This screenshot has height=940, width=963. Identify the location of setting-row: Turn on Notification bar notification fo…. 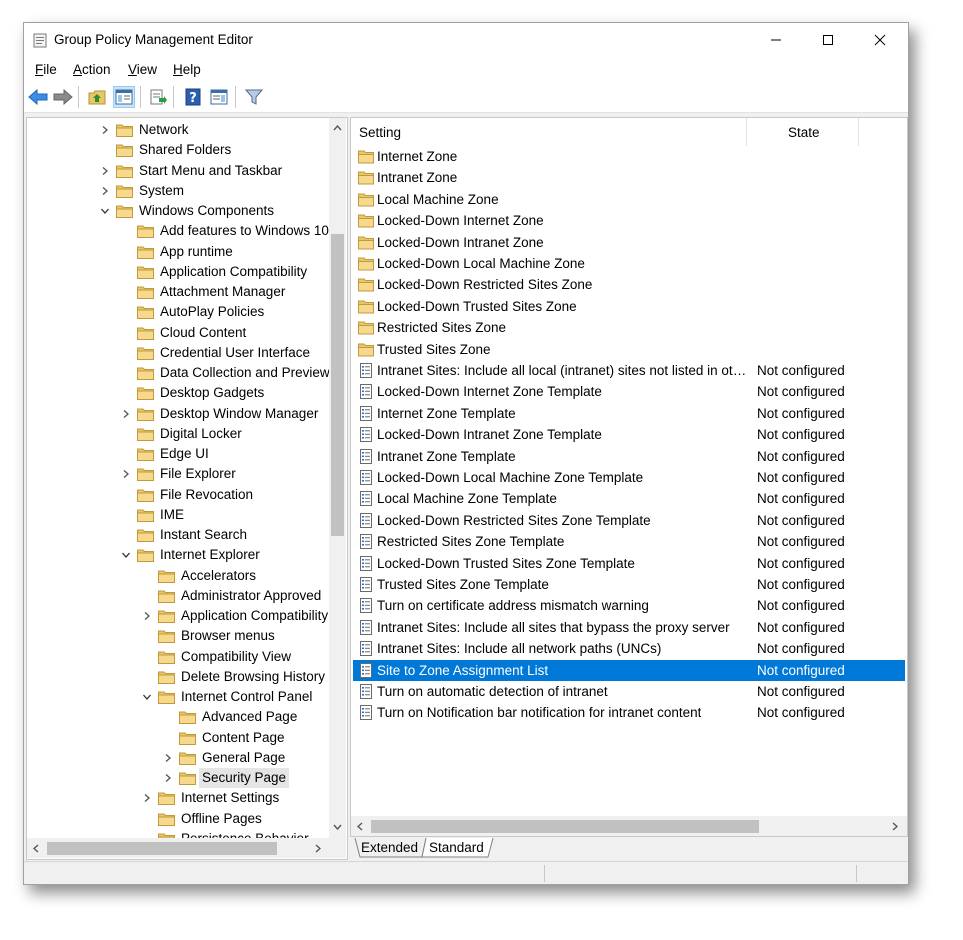
(629, 712).